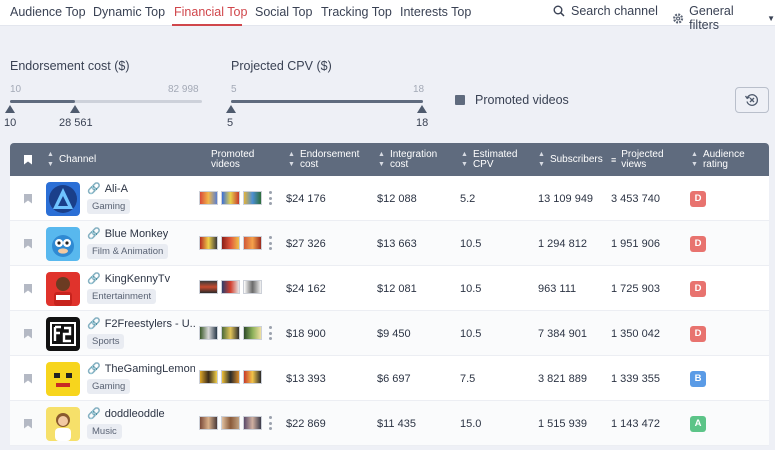  What do you see at coordinates (718, 159) in the screenshot?
I see `header-audience-rating: ▲ ▼ Audience rating` at bounding box center [718, 159].